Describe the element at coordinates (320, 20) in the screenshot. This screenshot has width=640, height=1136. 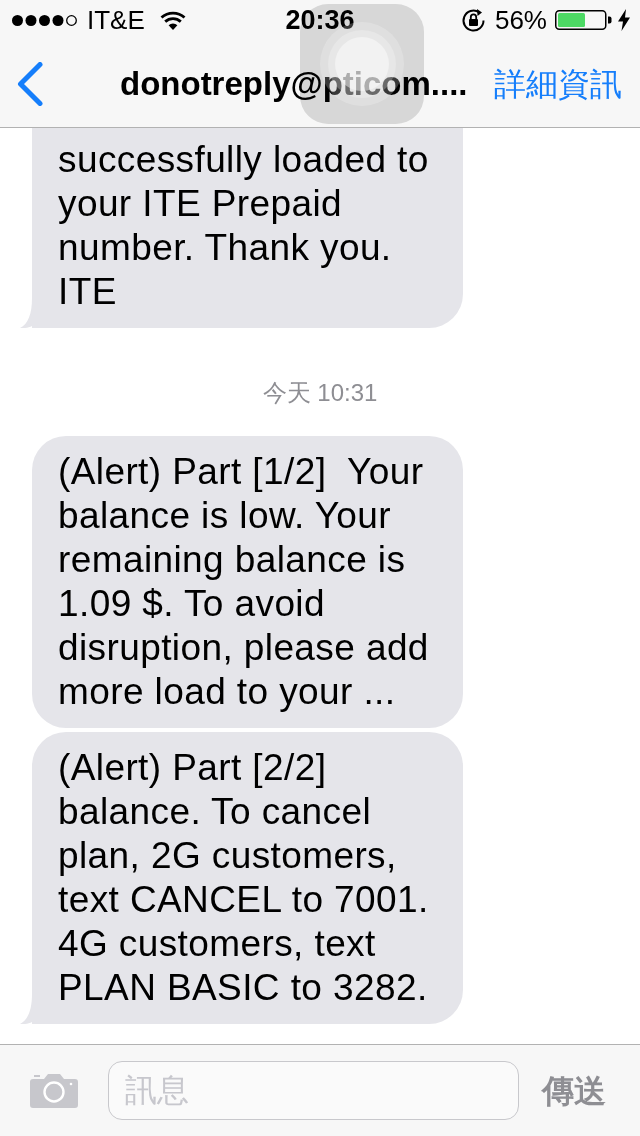
I see `status-time: 20:36` at that location.